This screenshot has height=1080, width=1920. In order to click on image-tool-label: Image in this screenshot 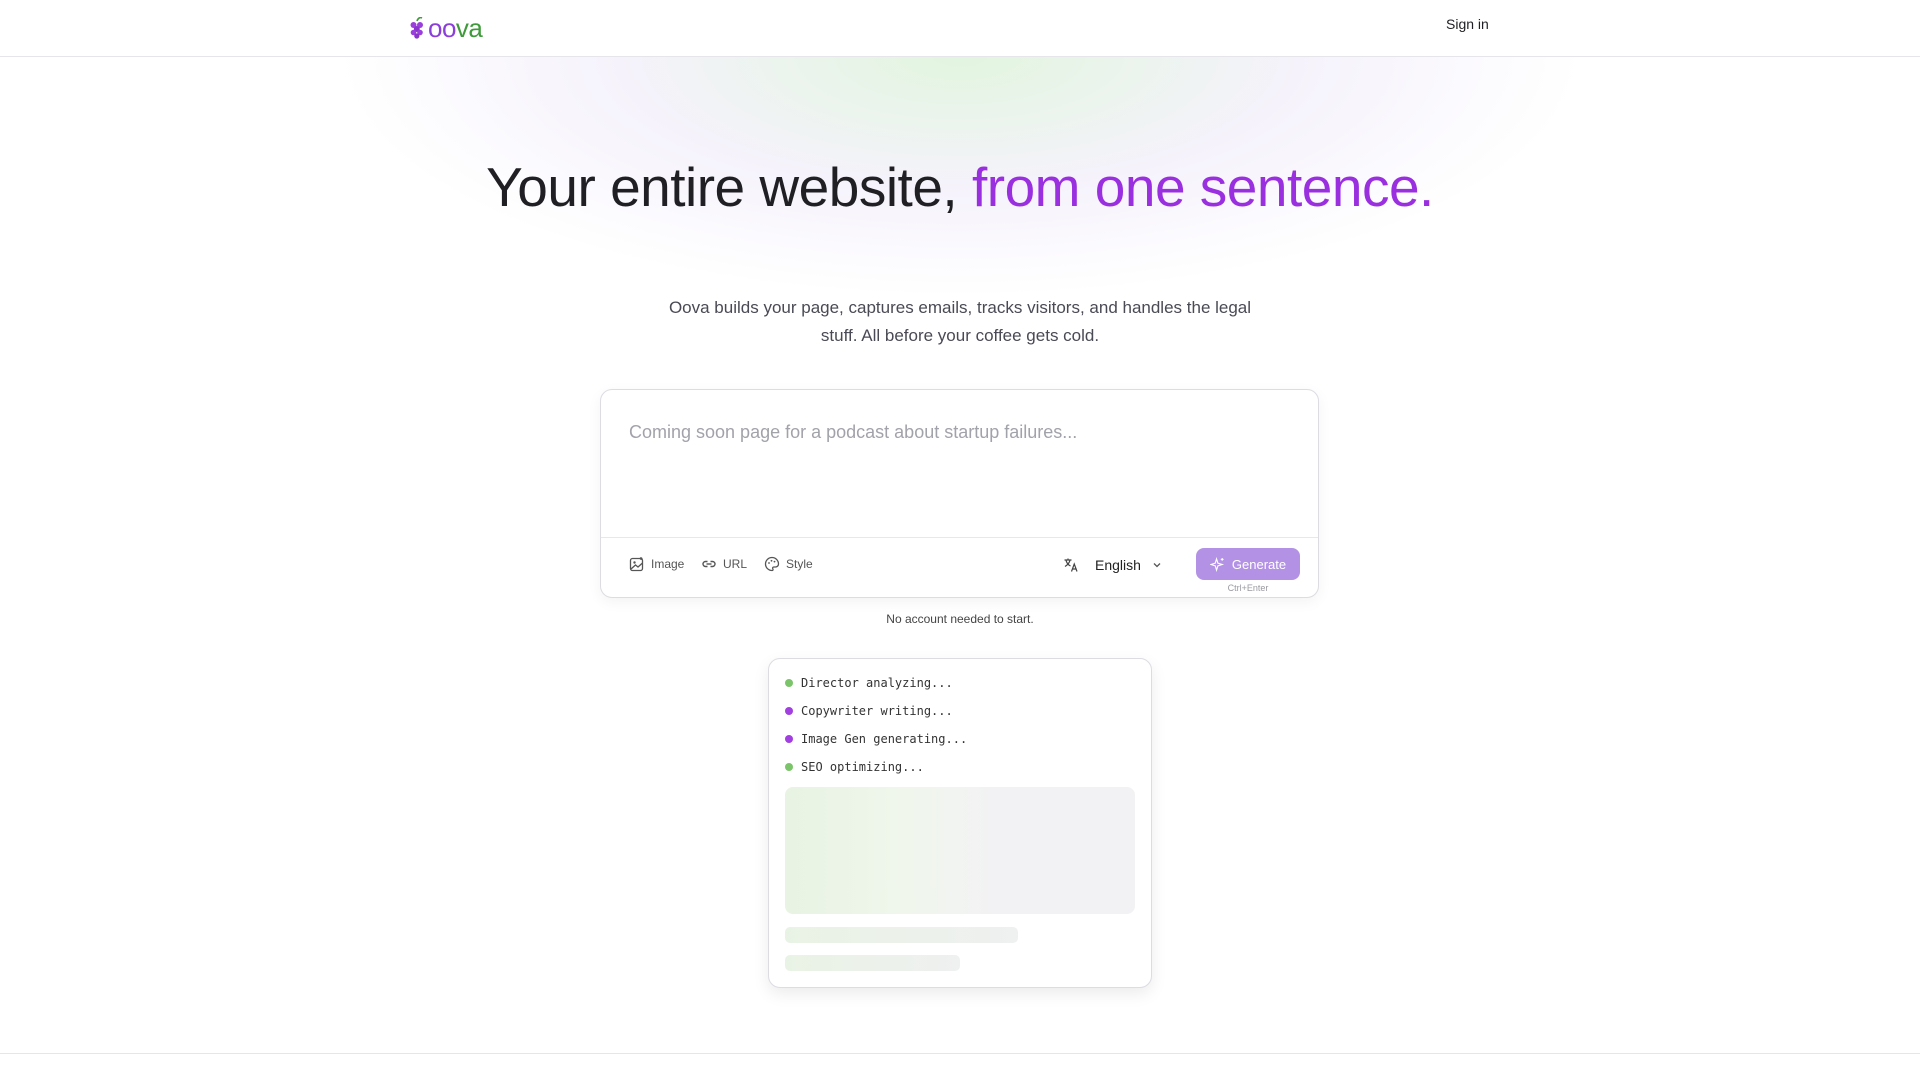, I will do `click(668, 564)`.